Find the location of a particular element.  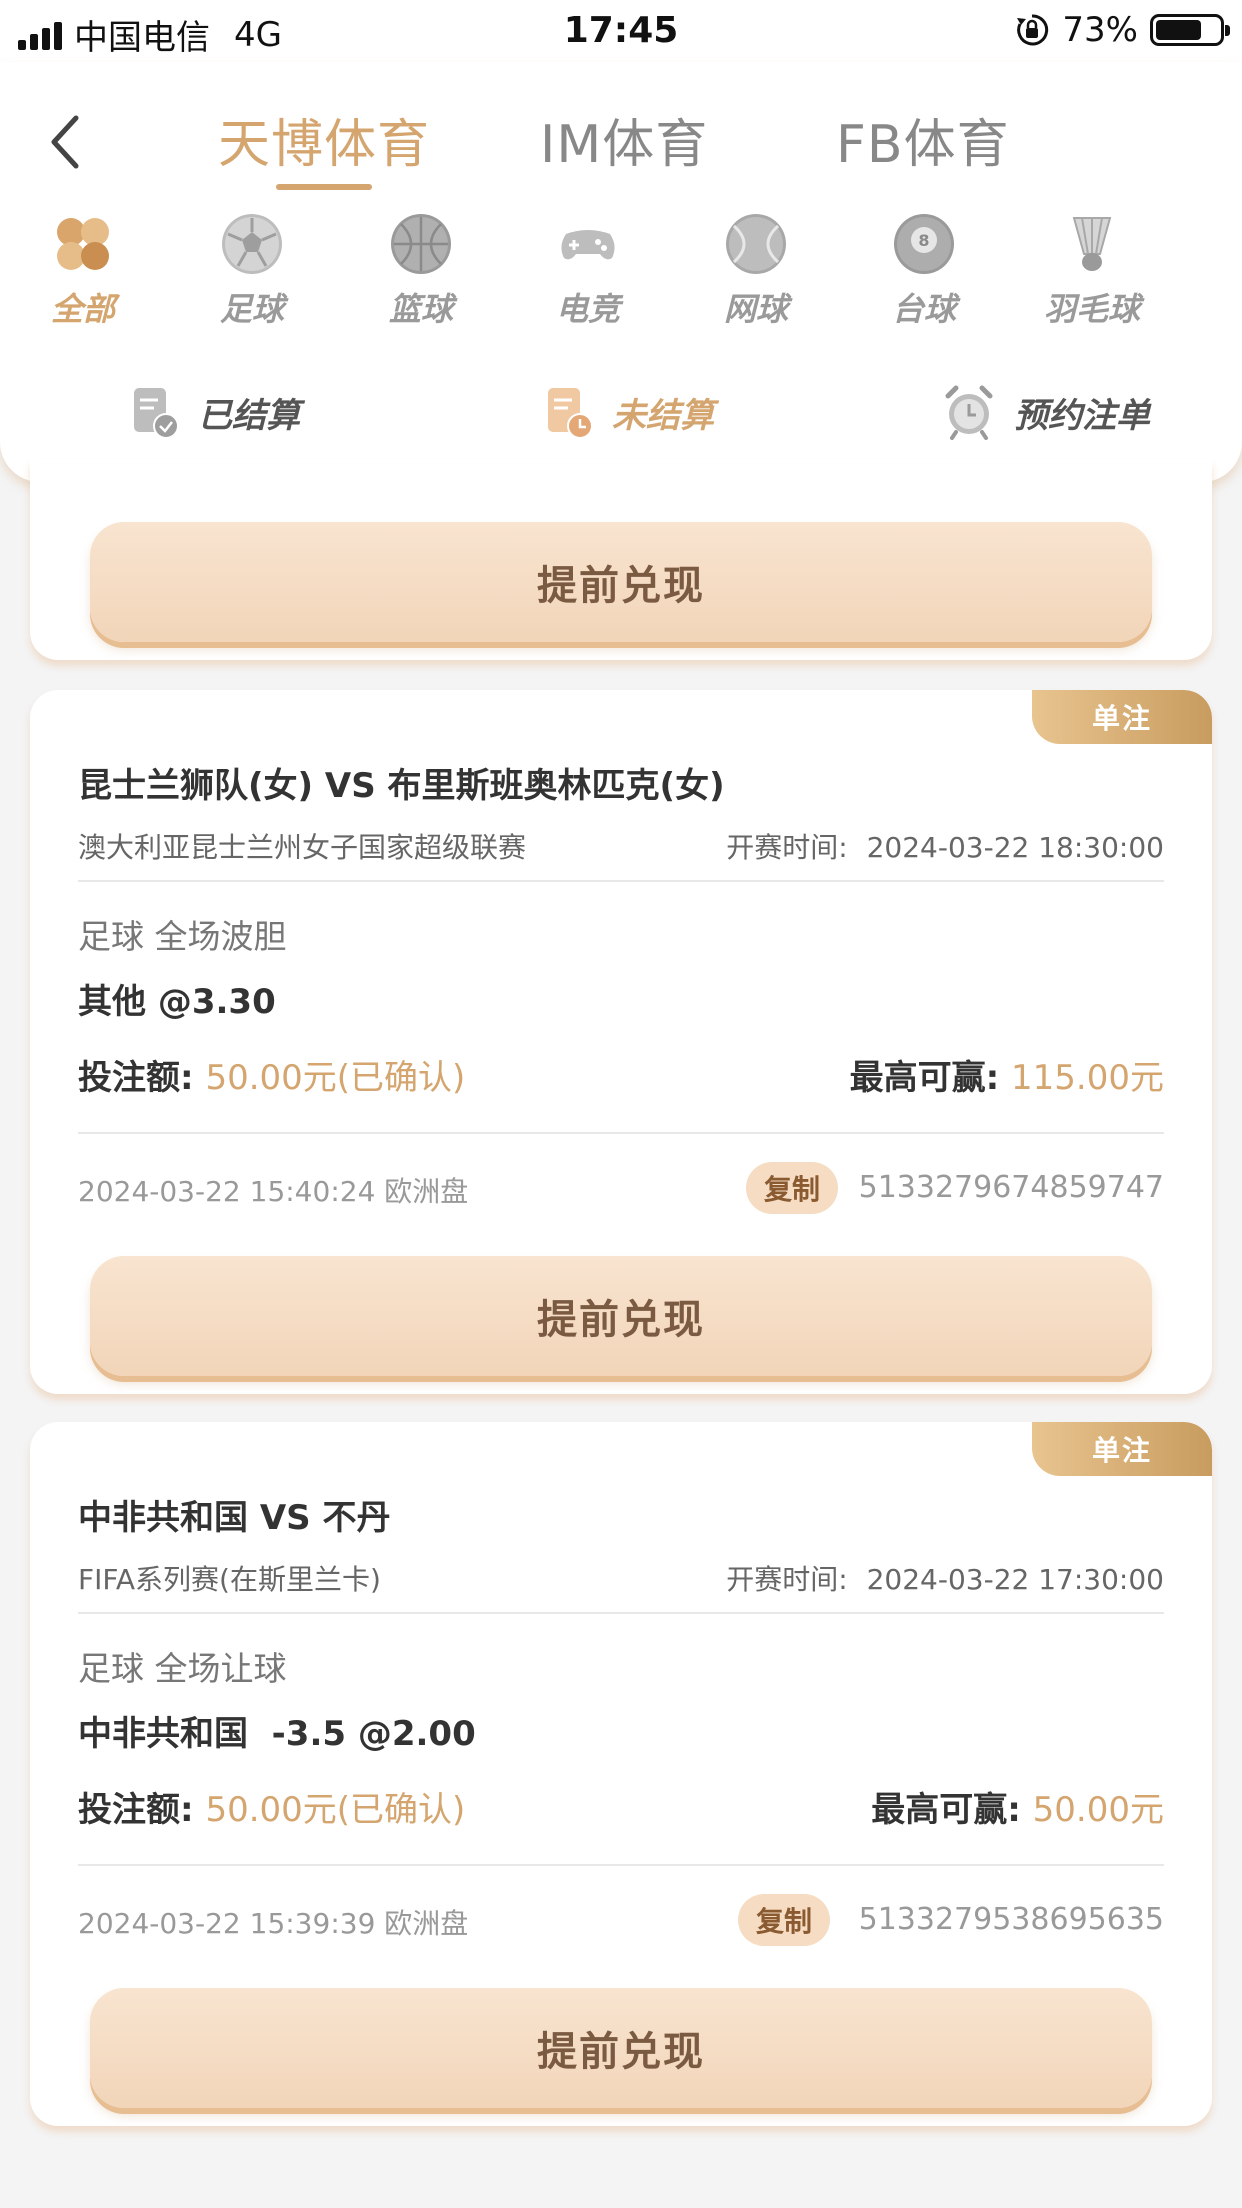

bet-card-partial: 提前兑现 is located at coordinates (621, 560).